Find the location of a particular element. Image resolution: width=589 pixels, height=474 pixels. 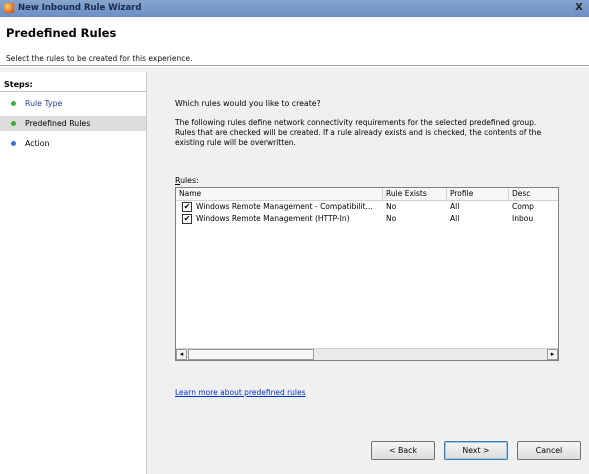

title-bar: New Inbound Rule Wizard X is located at coordinates (294, 8).